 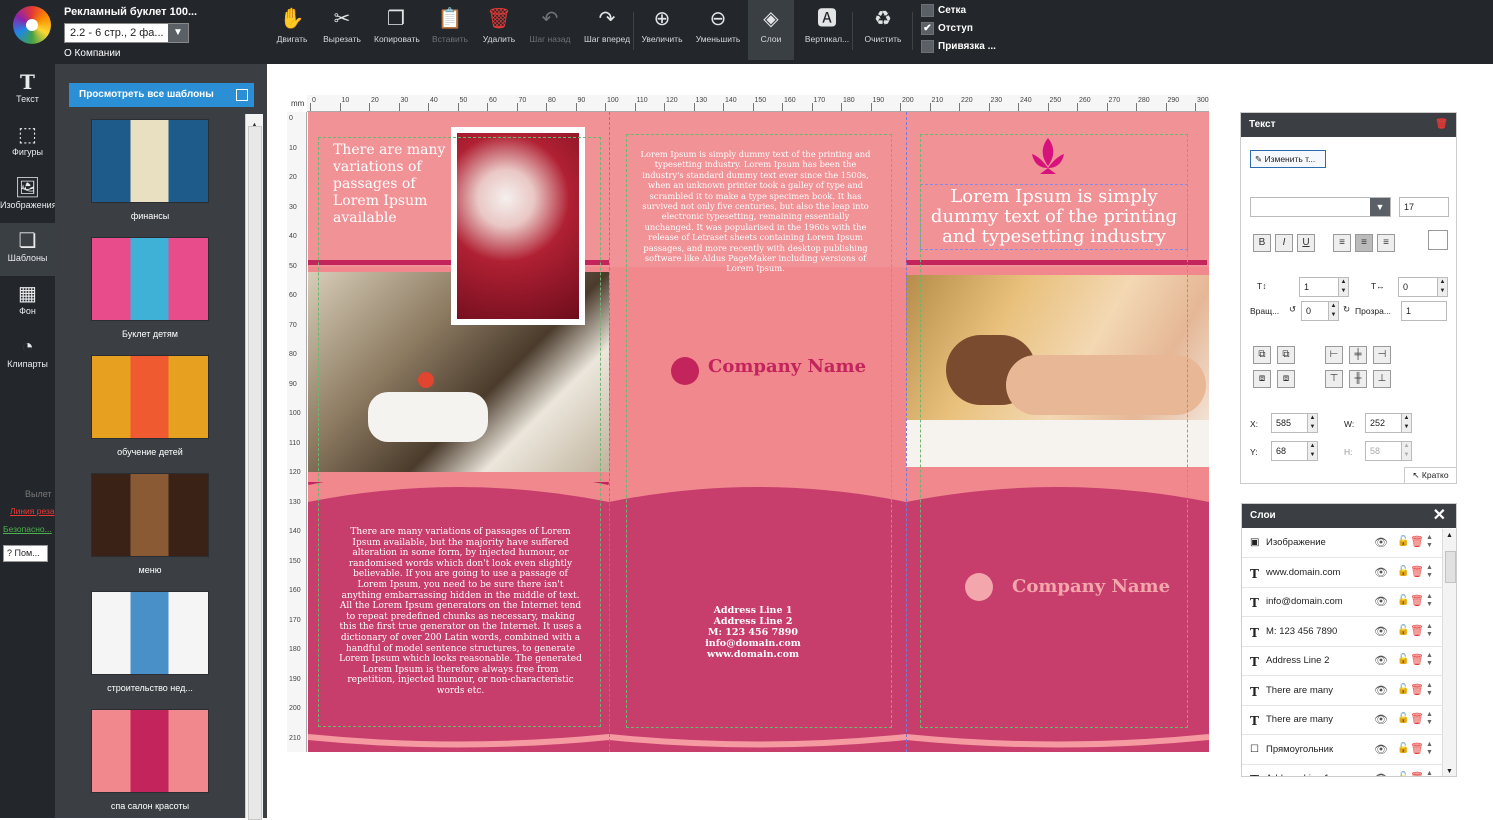 What do you see at coordinates (1442, 287) in the screenshot?
I see `letter-spacing-spinner: ▲ ▼` at bounding box center [1442, 287].